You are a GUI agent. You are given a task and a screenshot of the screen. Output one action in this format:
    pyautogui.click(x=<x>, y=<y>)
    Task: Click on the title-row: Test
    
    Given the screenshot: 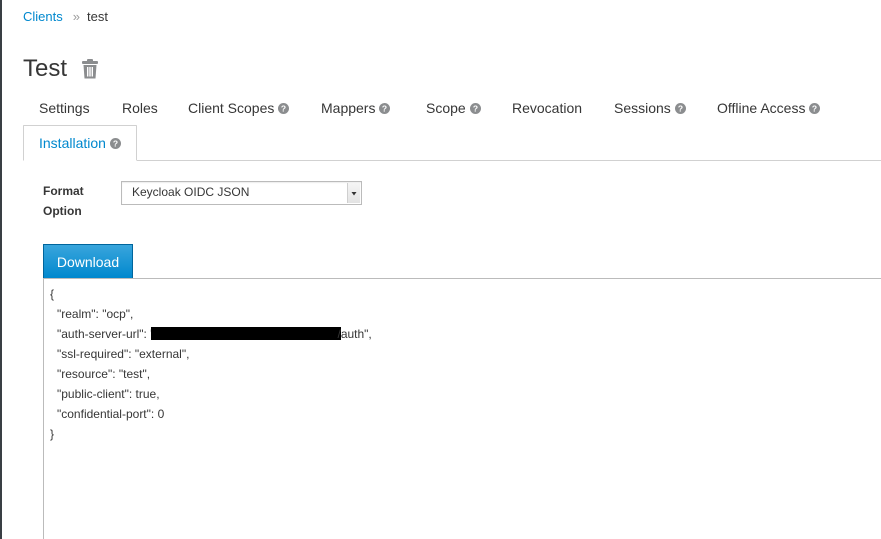 What is the action you would take?
    pyautogui.click(x=61, y=69)
    